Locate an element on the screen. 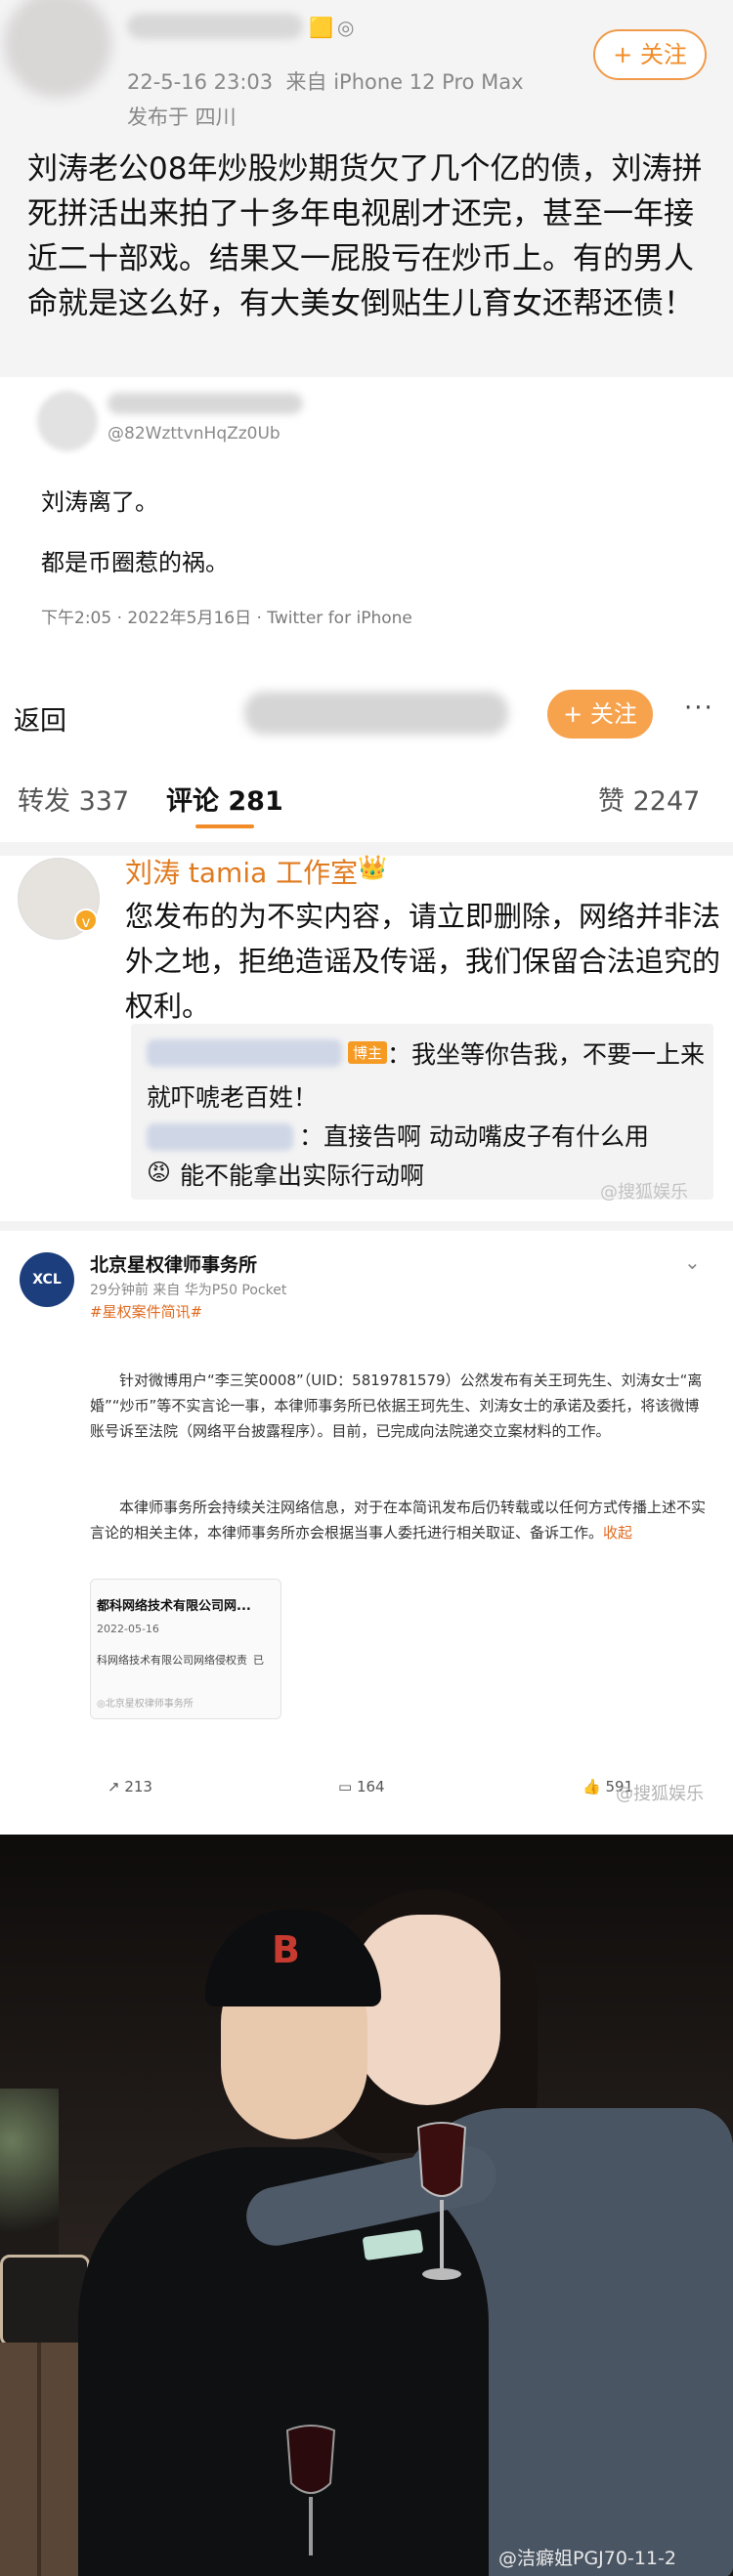 This screenshot has width=733, height=2576. tab-like: 赞 2247 is located at coordinates (649, 799).